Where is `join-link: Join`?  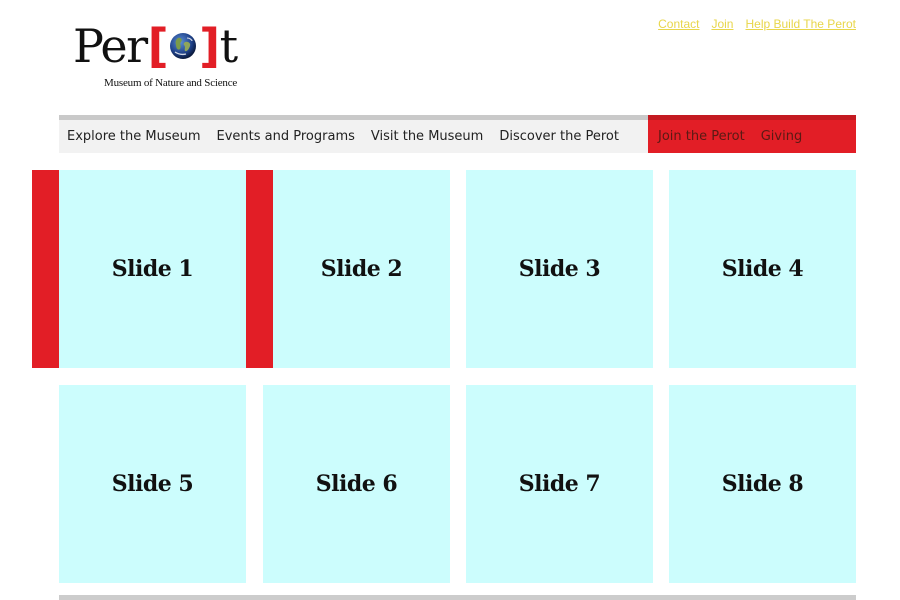 join-link: Join is located at coordinates (722, 24).